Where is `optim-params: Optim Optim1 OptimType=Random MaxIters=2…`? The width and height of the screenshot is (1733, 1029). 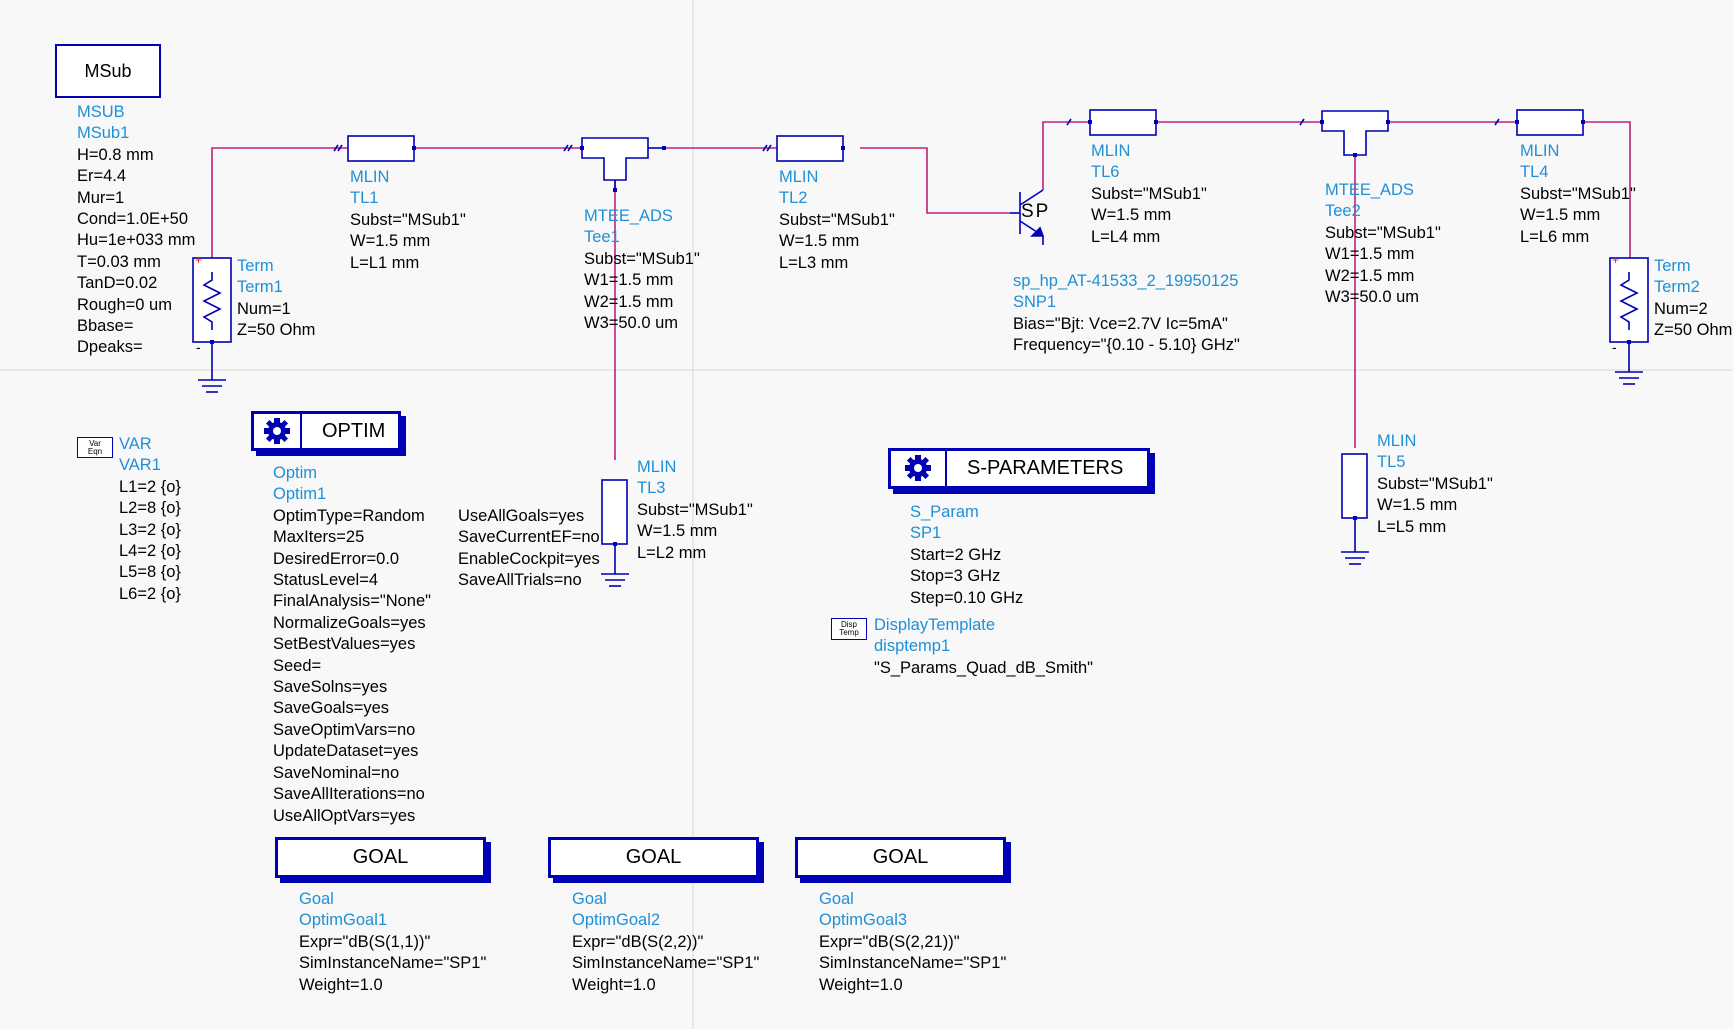
optim-params: Optim Optim1 OptimType=Random MaxIters=2… is located at coordinates (352, 645).